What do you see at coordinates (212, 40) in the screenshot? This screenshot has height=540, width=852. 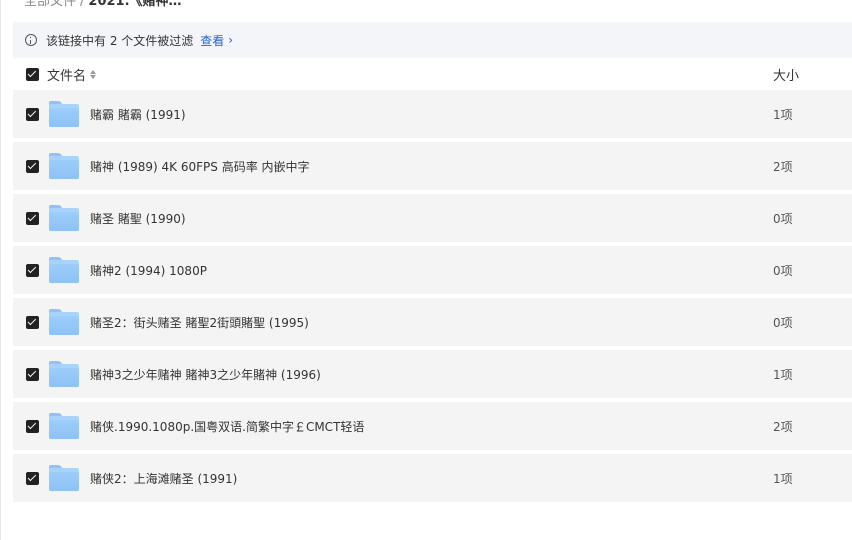 I see `view-filtered-link: 查看` at bounding box center [212, 40].